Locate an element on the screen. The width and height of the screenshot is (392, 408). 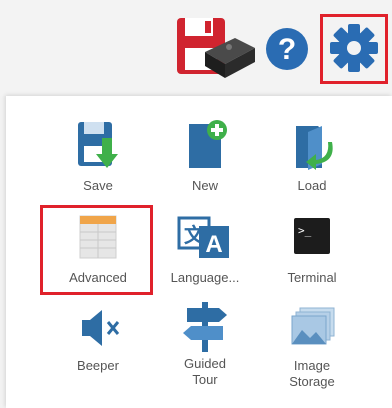
menu-item-guided-tour: Guided Tour is located at coordinates (205, 343).